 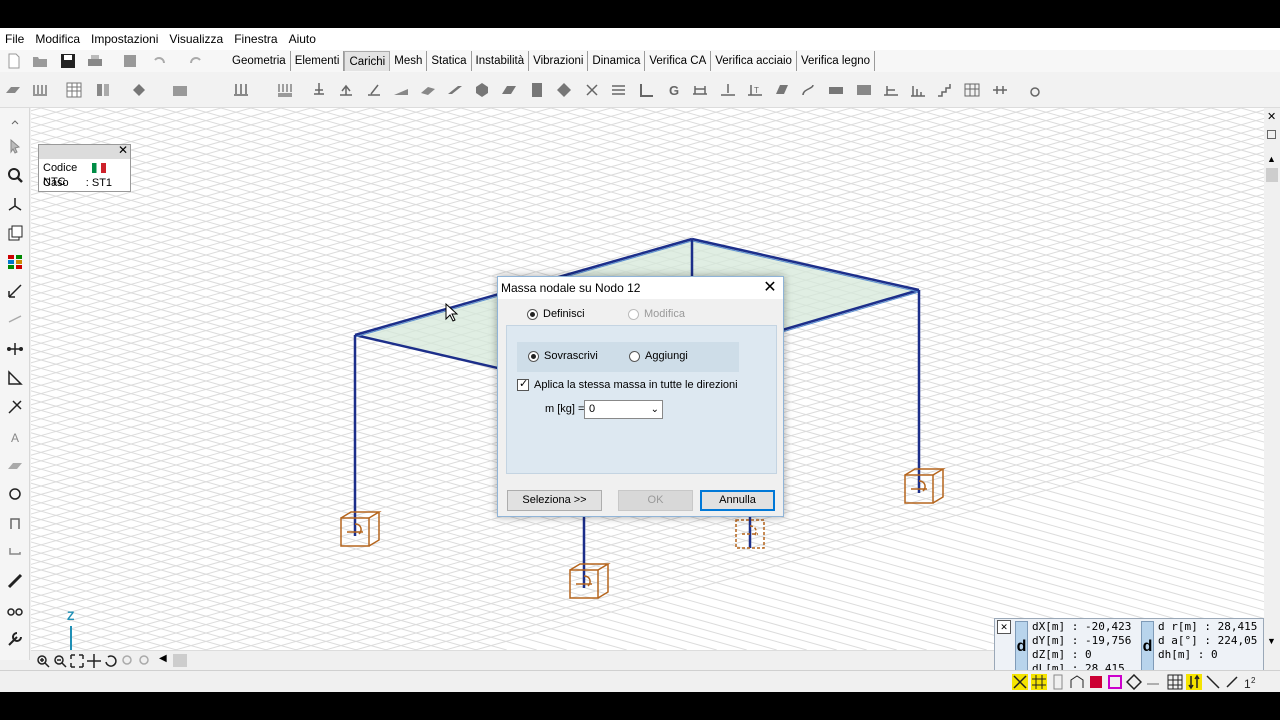 What do you see at coordinates (241, 90) in the screenshot?
I see `node-load-icon` at bounding box center [241, 90].